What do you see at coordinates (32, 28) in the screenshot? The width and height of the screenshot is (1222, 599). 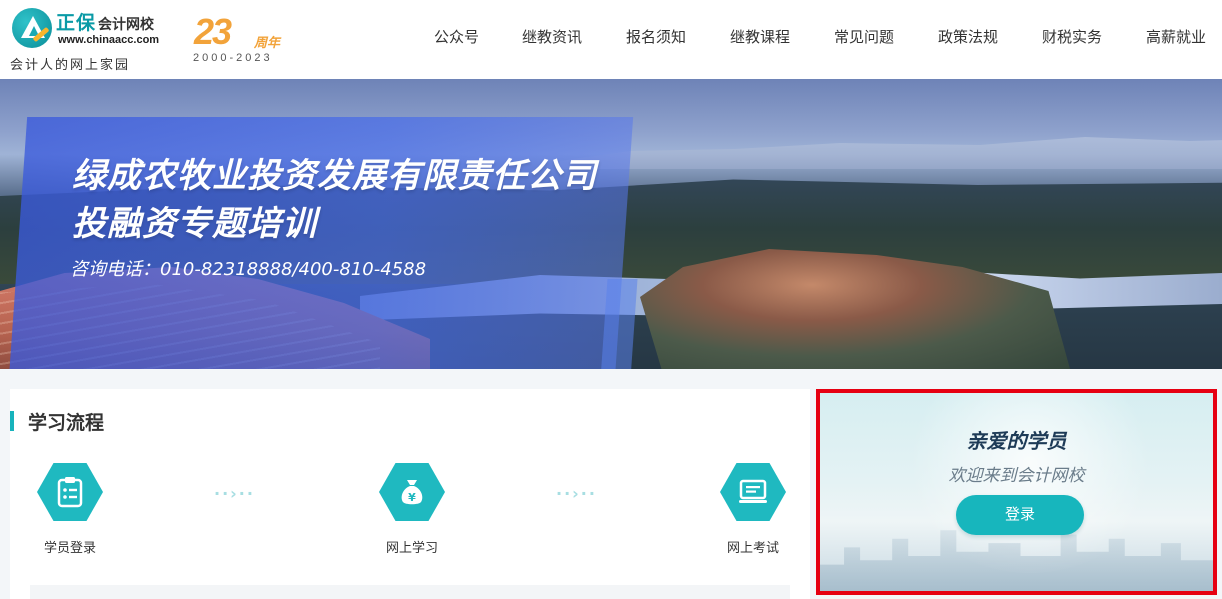 I see `chinaacc-logo-icon` at bounding box center [32, 28].